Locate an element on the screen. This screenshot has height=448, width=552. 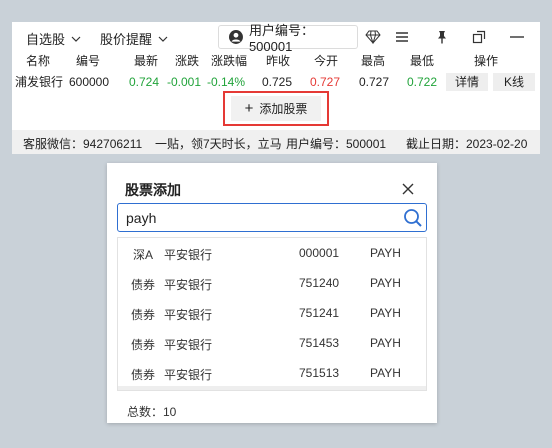
latest-price: 0.724 is located at coordinates (144, 82).